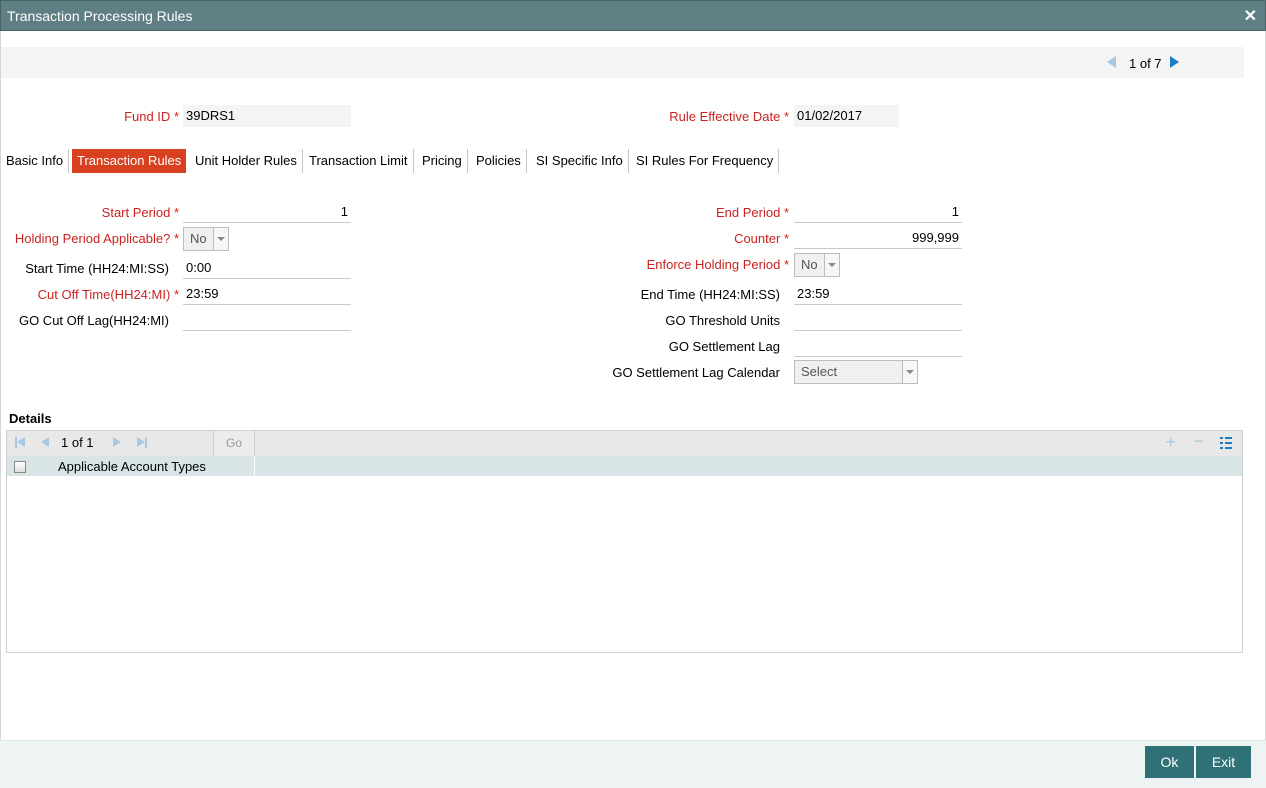  Describe the element at coordinates (20, 442) in the screenshot. I see `first-page-icon` at that location.